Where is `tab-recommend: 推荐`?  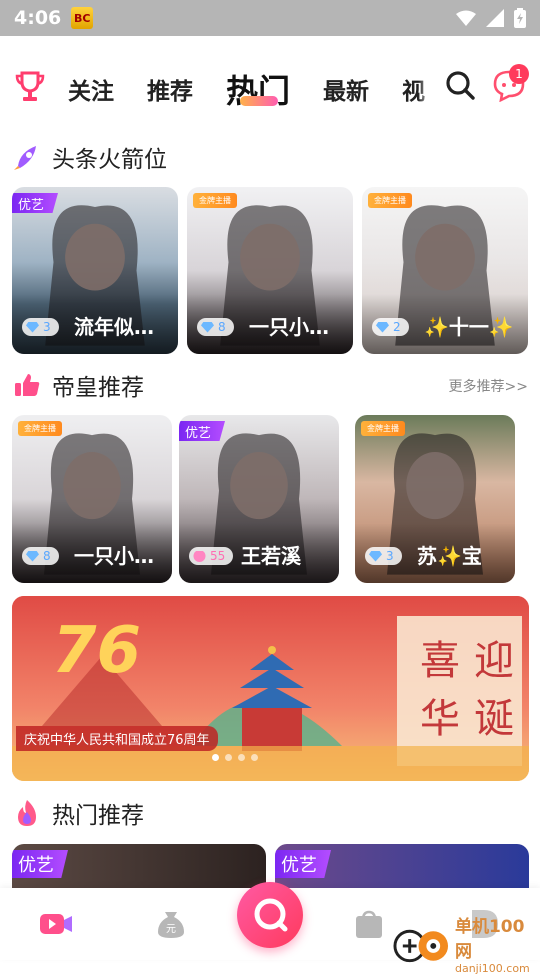 tab-recommend: 推荐 is located at coordinates (170, 89).